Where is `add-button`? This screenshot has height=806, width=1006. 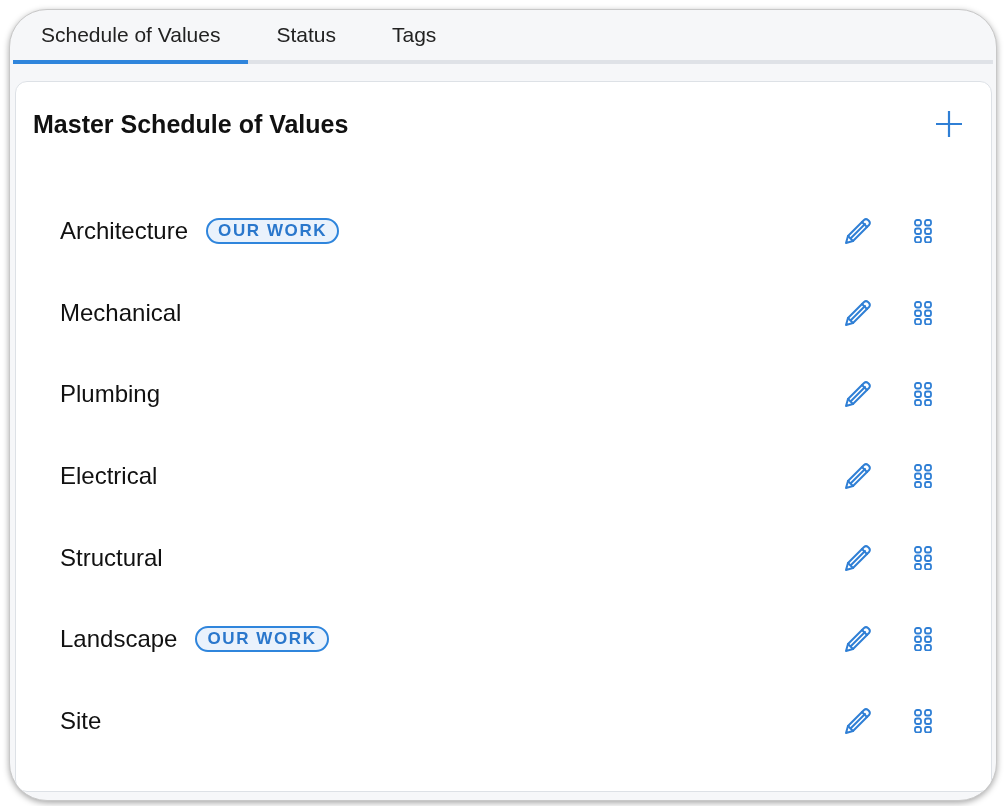 add-button is located at coordinates (949, 124).